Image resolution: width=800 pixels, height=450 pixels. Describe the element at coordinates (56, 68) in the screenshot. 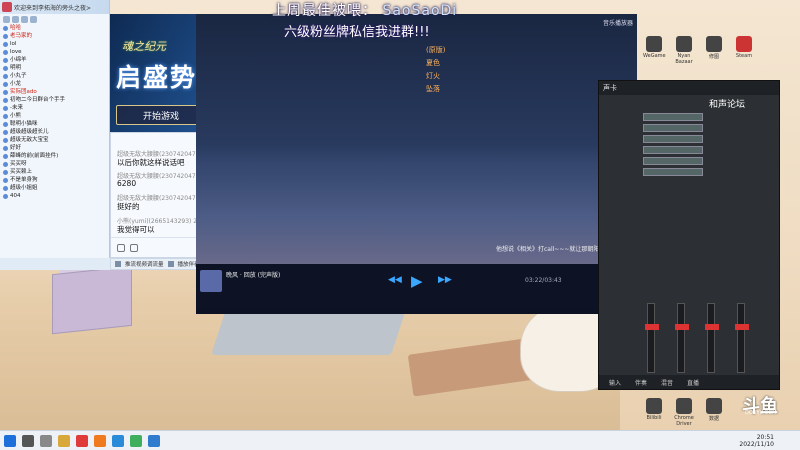

I see `list-item: 明明` at that location.